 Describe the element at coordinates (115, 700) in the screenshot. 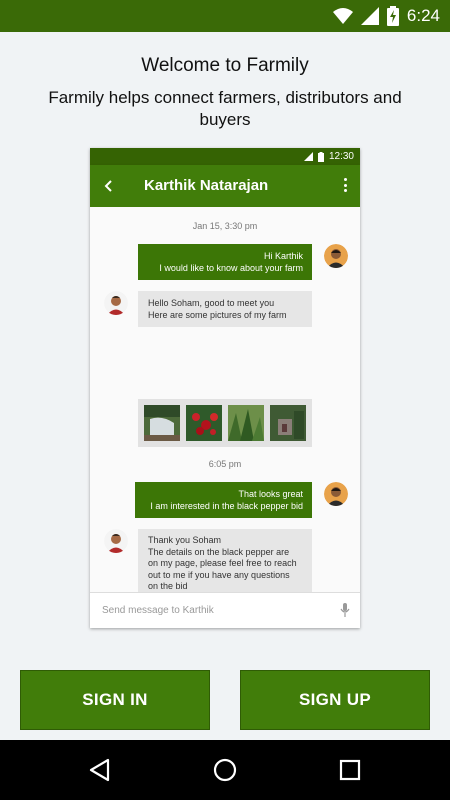

I see `sign-in-button: SIGN IN` at that location.